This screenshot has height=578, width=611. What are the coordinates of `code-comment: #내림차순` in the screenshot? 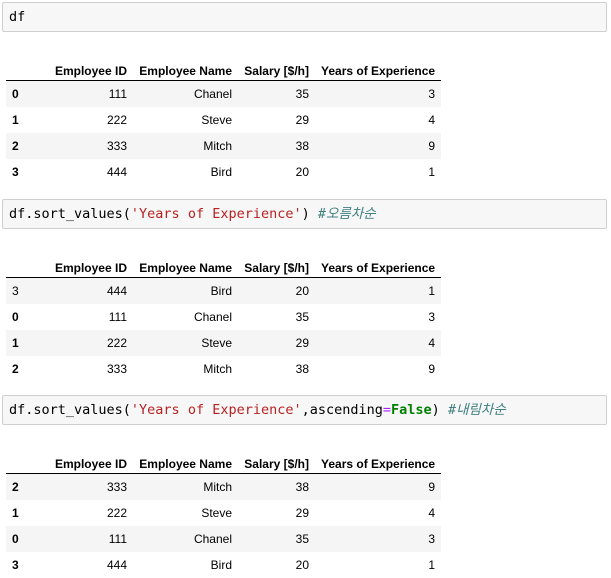 It's located at (476, 410).